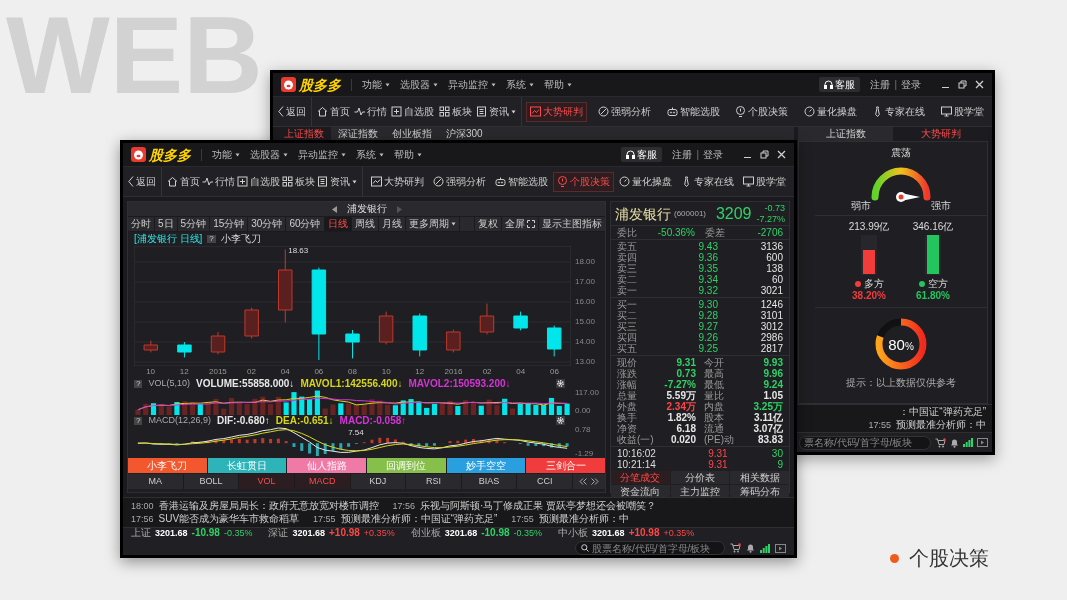 The width and height of the screenshot is (1067, 600). What do you see at coordinates (334, 209) in the screenshot?
I see `previous-icon` at bounding box center [334, 209].